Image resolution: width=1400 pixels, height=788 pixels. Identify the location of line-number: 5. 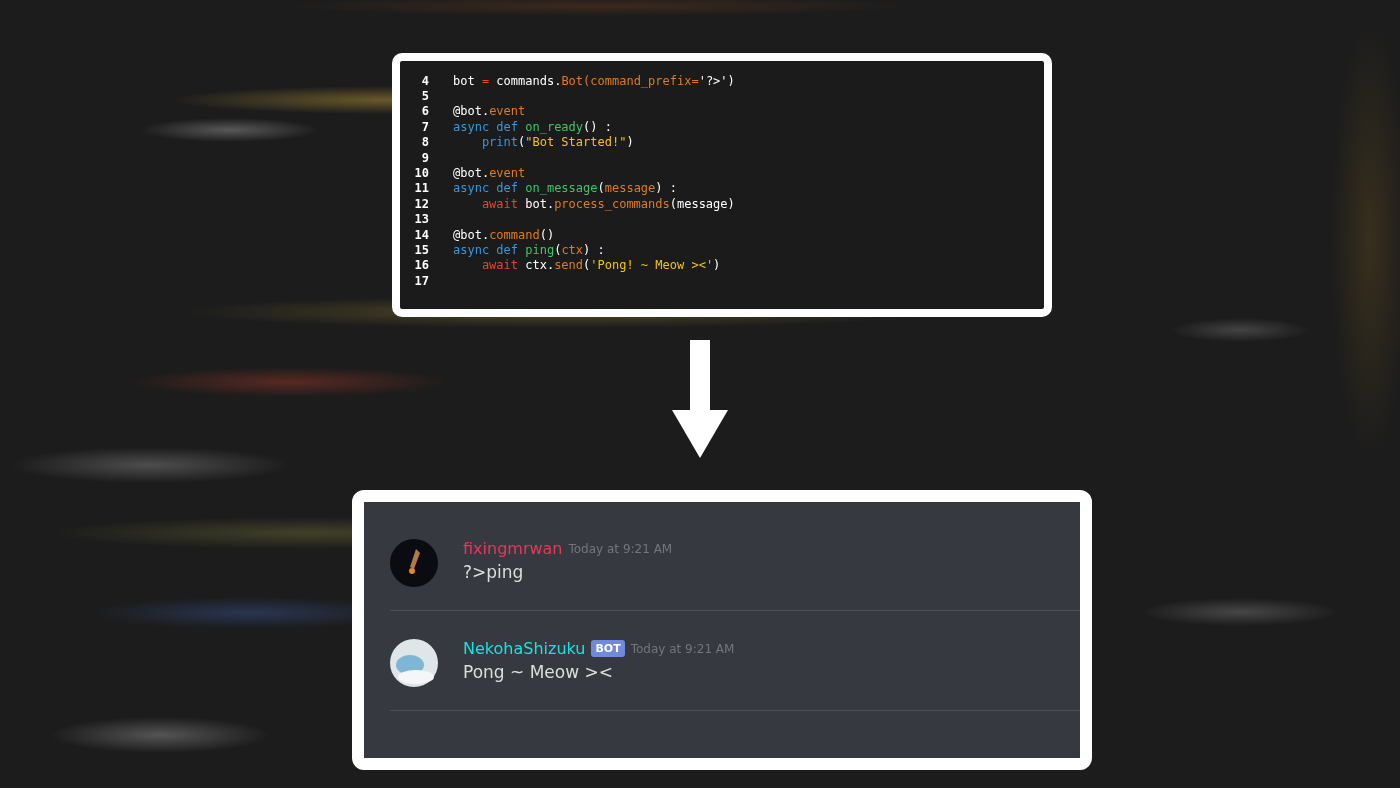
(424, 96).